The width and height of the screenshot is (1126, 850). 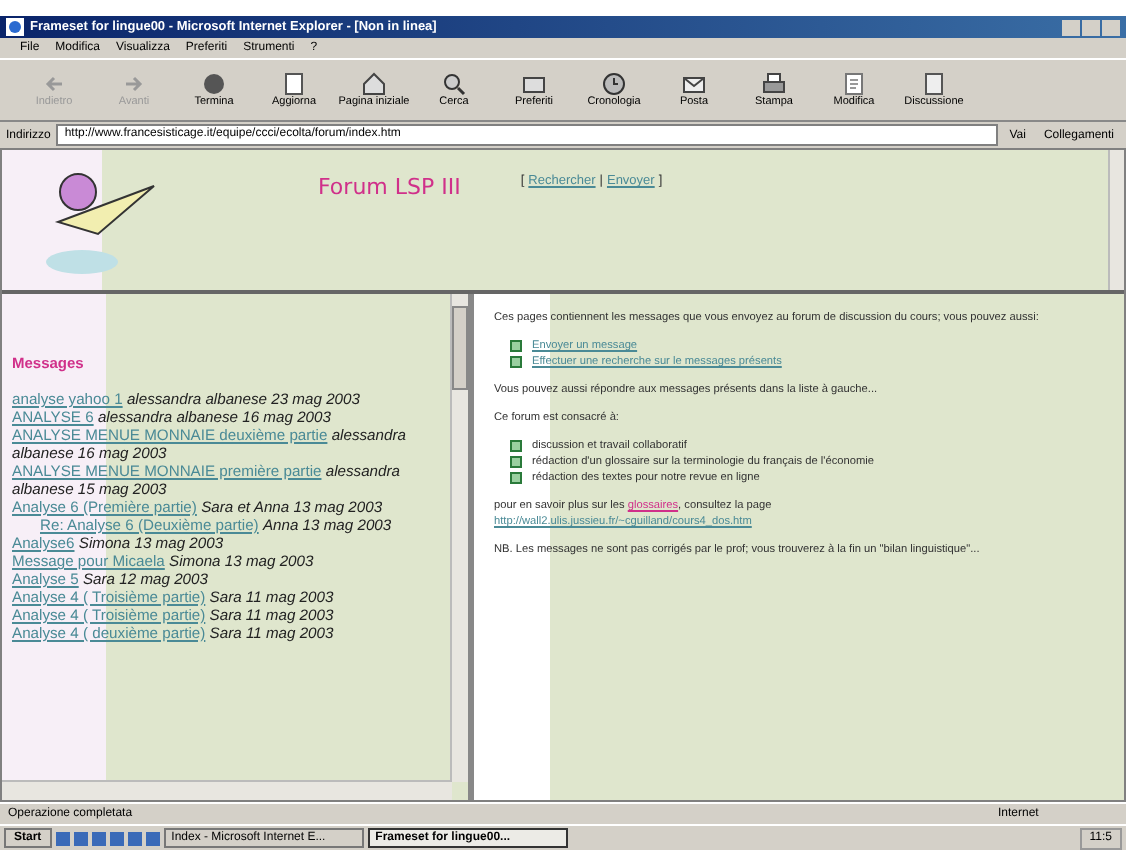 What do you see at coordinates (54, 83) in the screenshot?
I see `left-arrow-icon` at bounding box center [54, 83].